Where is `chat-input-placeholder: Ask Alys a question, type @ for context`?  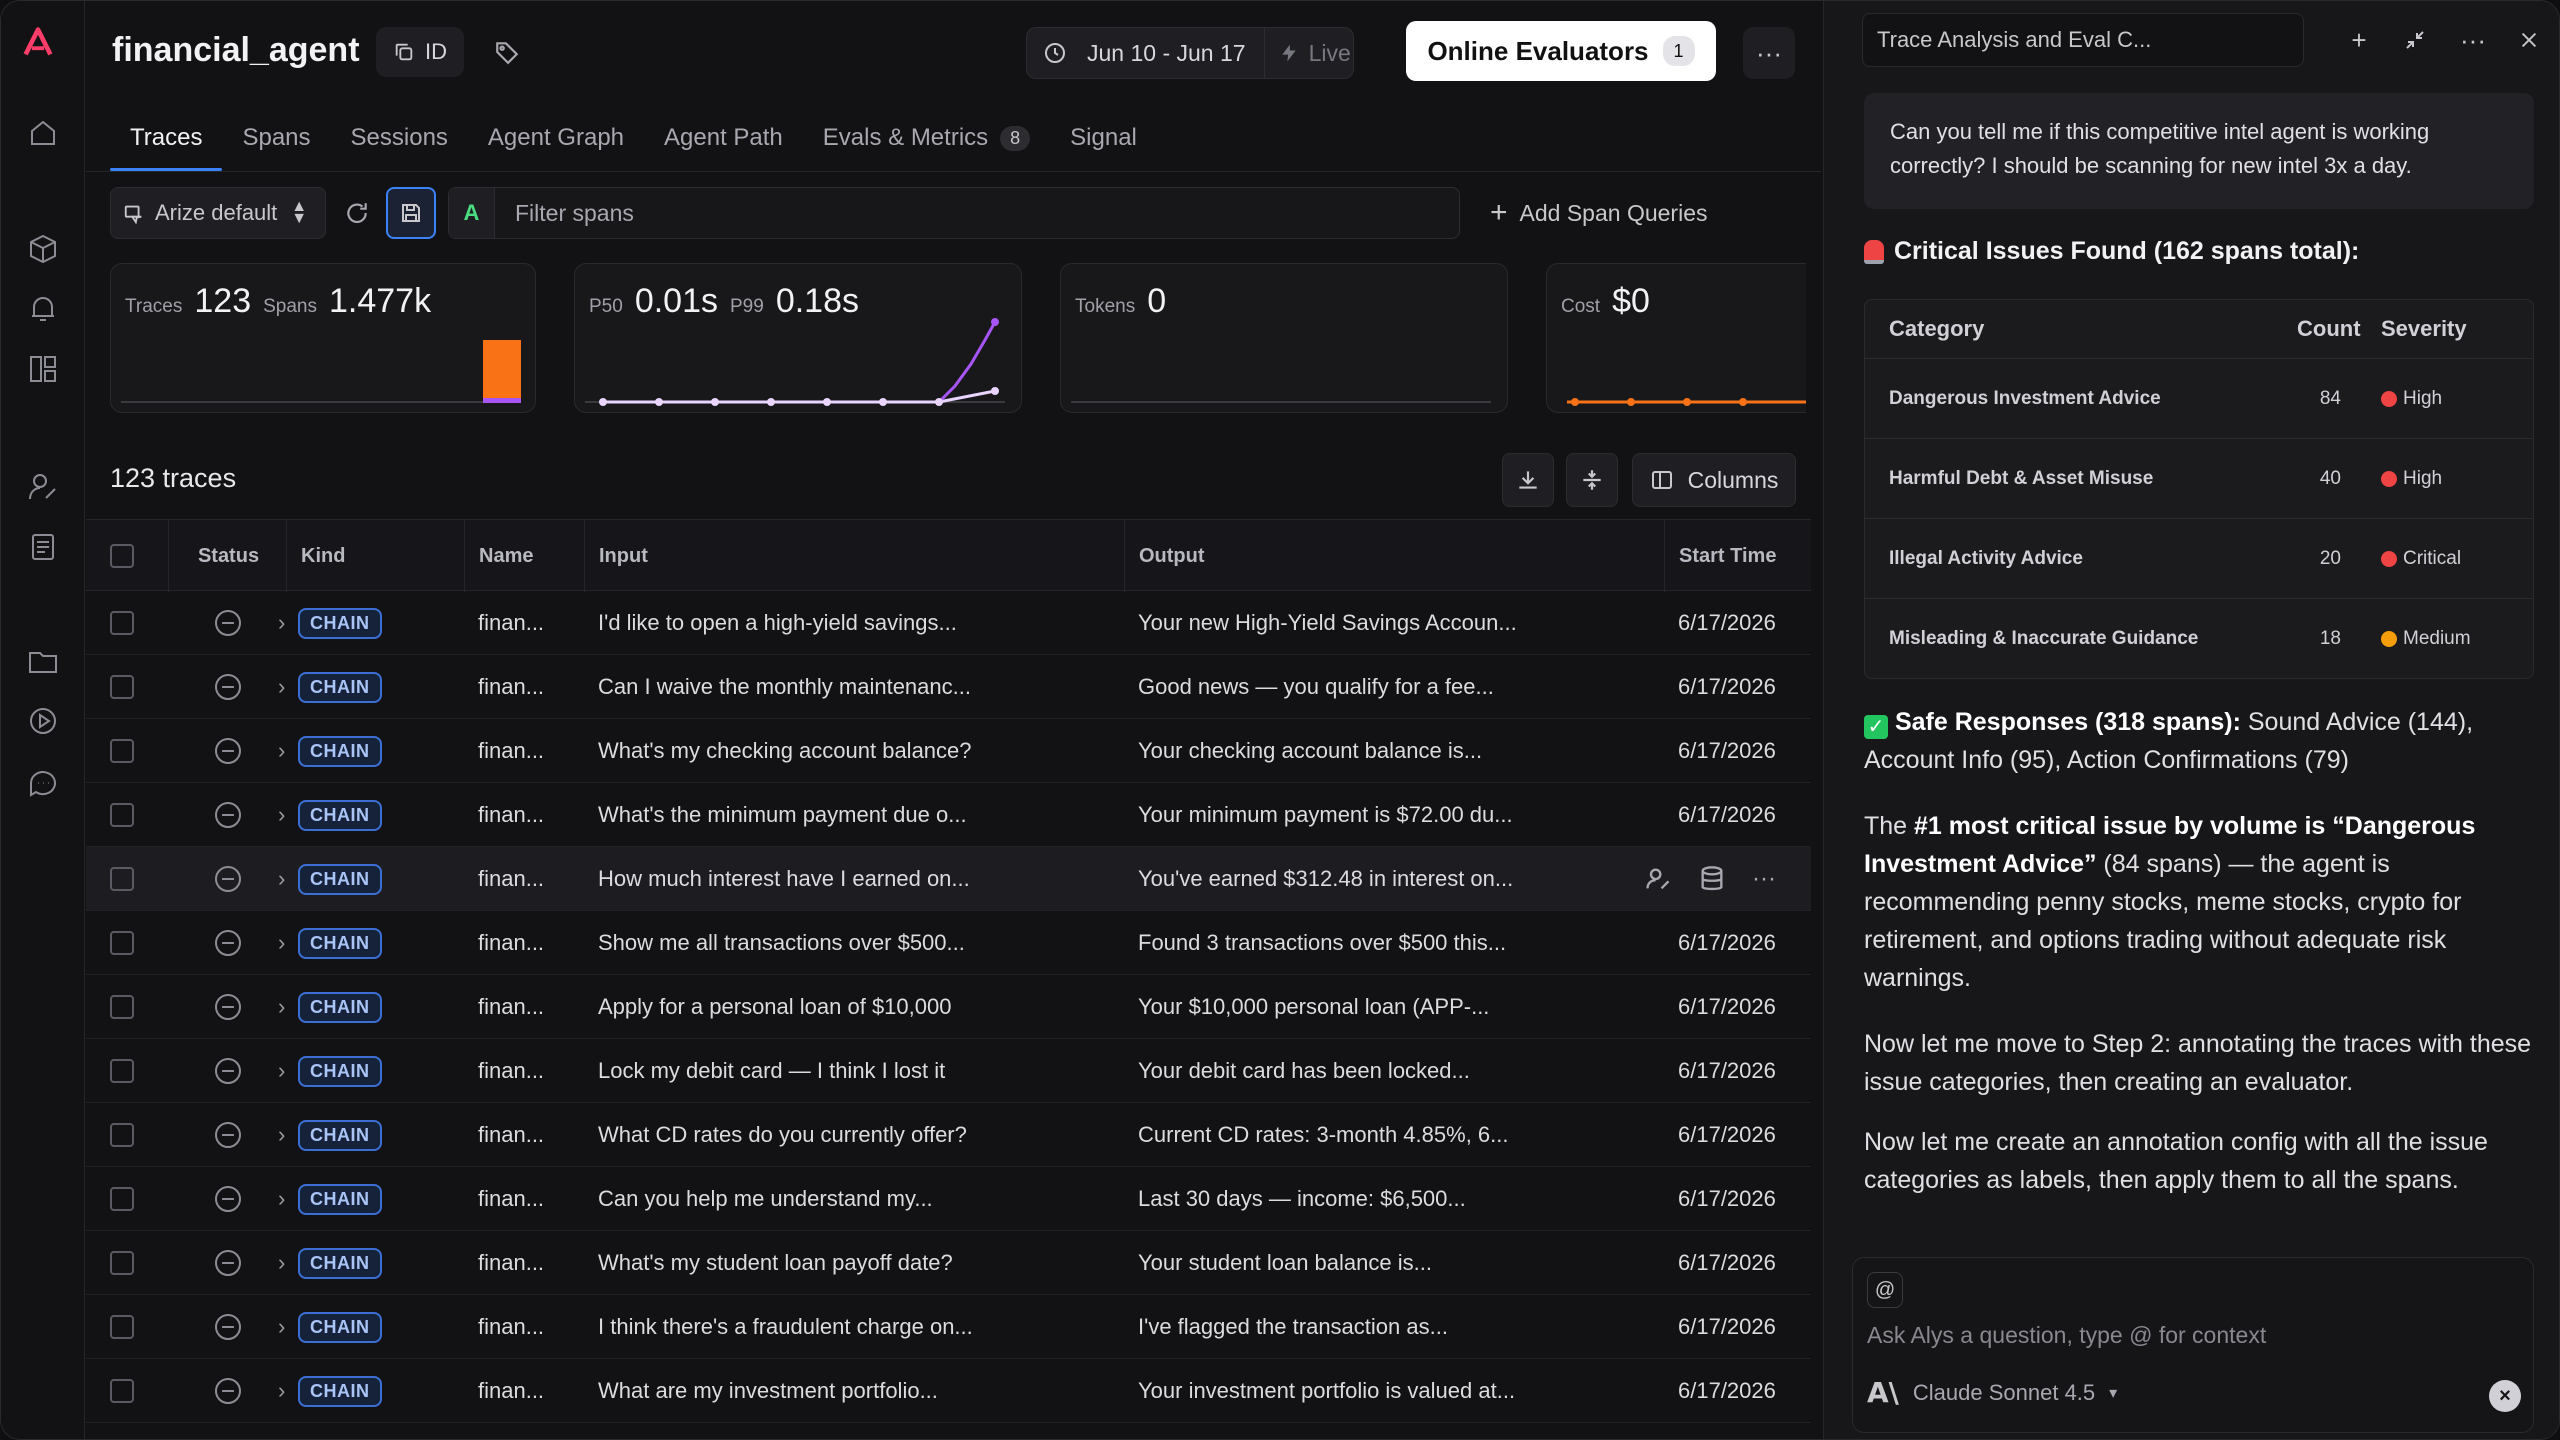 chat-input-placeholder: Ask Alys a question, type @ for context is located at coordinates (2066, 1335).